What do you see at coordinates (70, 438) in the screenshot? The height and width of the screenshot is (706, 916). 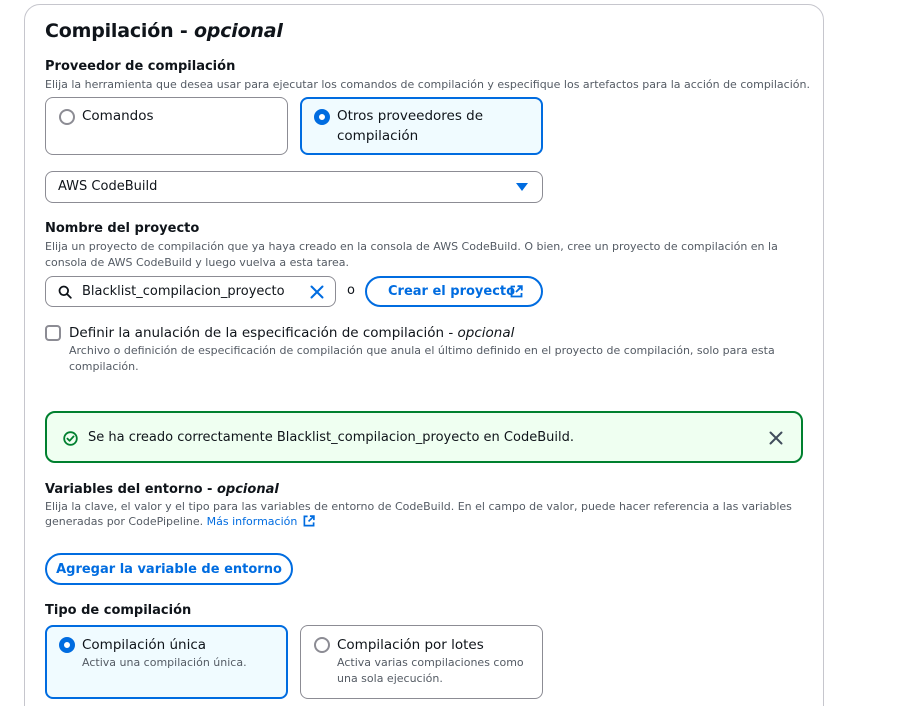 I see `success-check-icon` at bounding box center [70, 438].